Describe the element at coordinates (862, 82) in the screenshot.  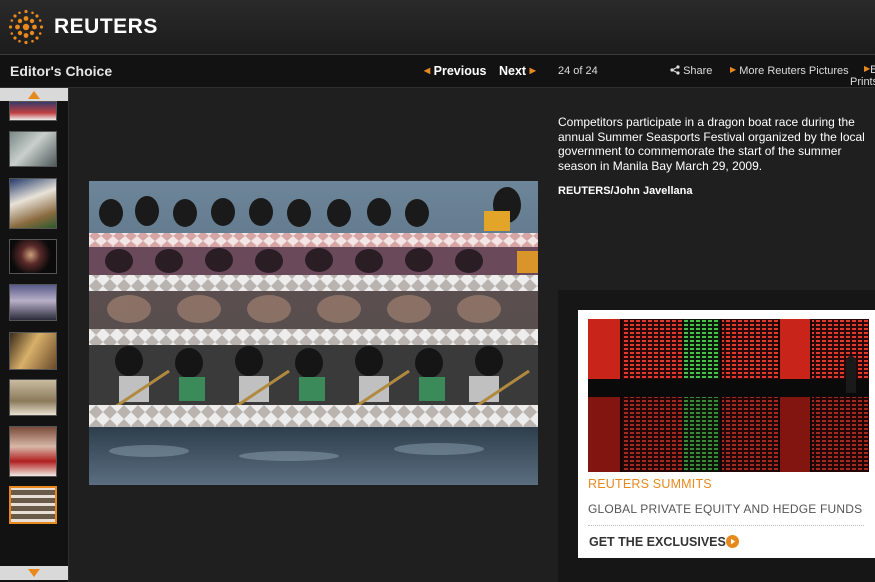
I see `prints-label: Prints` at that location.